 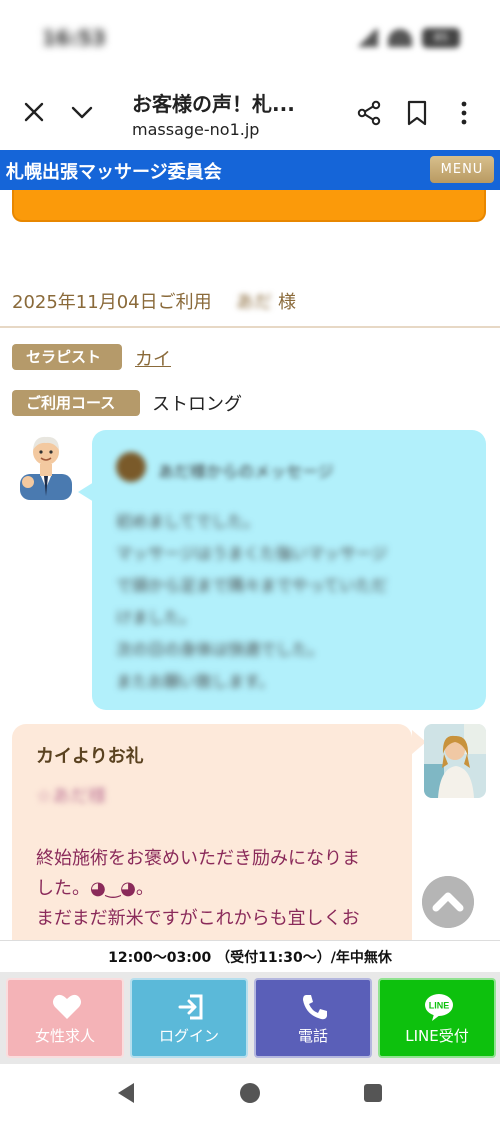 What do you see at coordinates (252, 585) in the screenshot?
I see `message-line: で頭から足まで隅々までやっていただ` at bounding box center [252, 585].